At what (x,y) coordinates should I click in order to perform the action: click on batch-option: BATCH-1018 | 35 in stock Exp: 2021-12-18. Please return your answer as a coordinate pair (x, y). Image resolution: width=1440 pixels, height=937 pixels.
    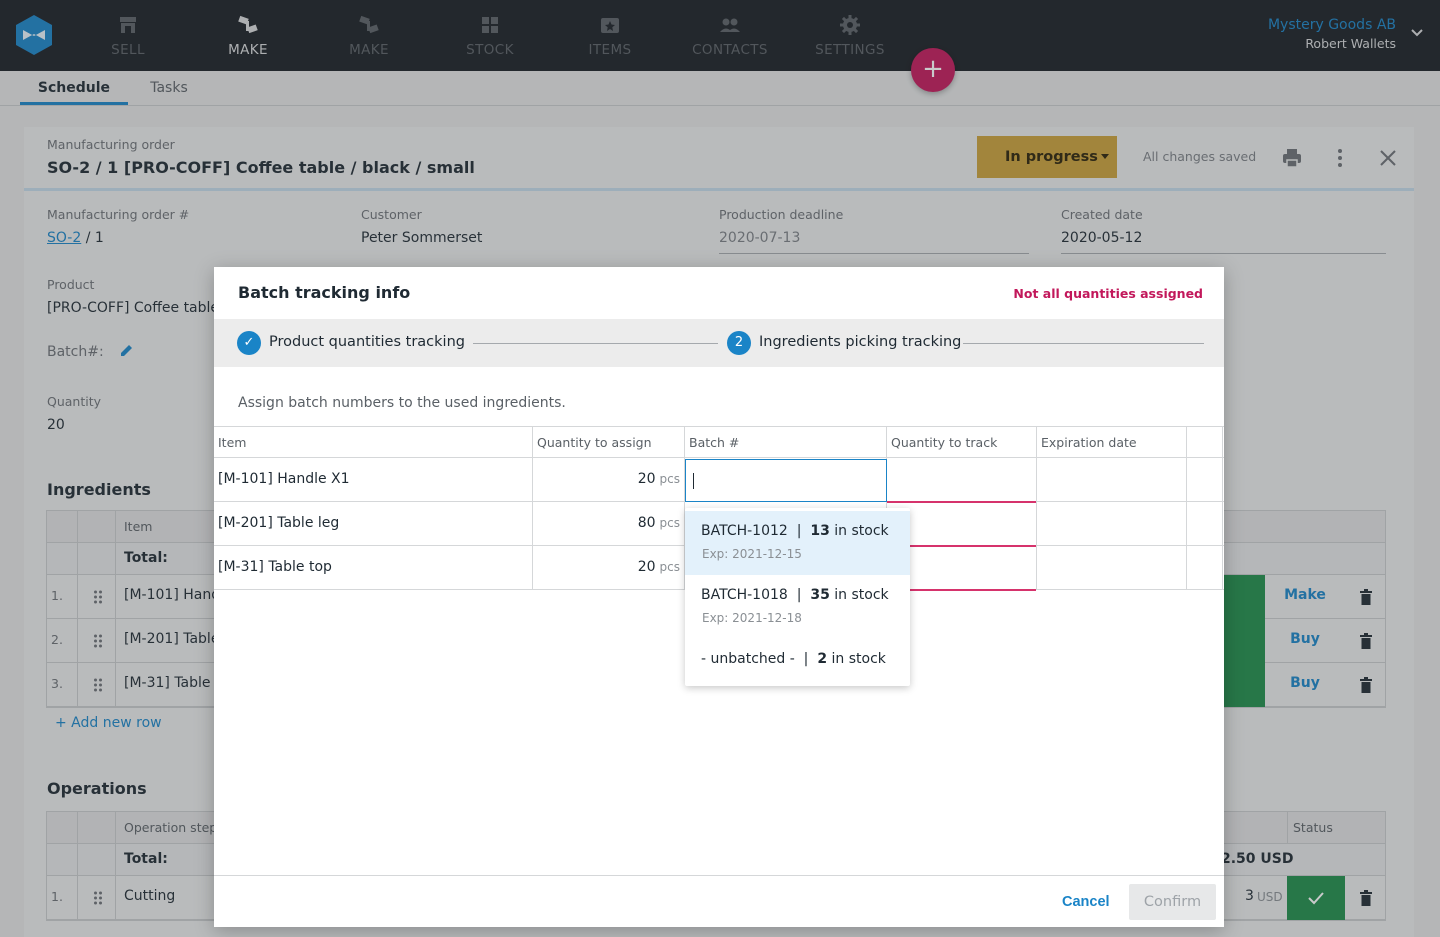
    Looking at the image, I should click on (797, 607).